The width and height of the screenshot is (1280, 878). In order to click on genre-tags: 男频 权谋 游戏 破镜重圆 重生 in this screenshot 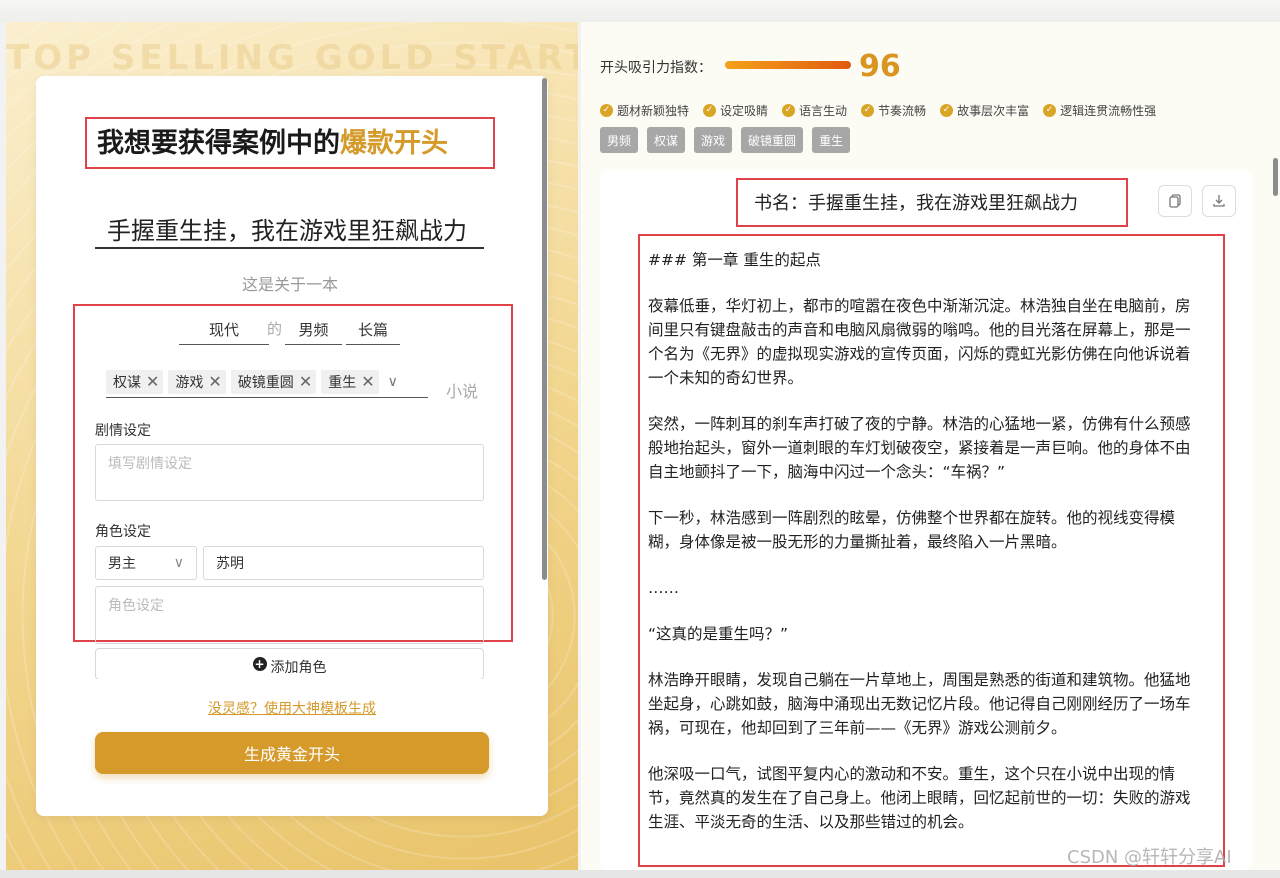, I will do `click(725, 140)`.